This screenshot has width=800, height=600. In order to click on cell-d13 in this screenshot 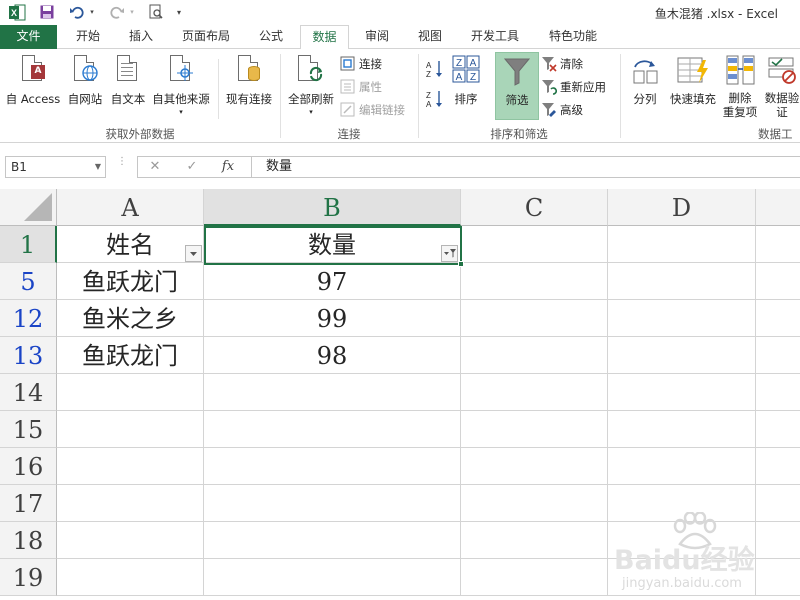, I will do `click(682, 355)`.